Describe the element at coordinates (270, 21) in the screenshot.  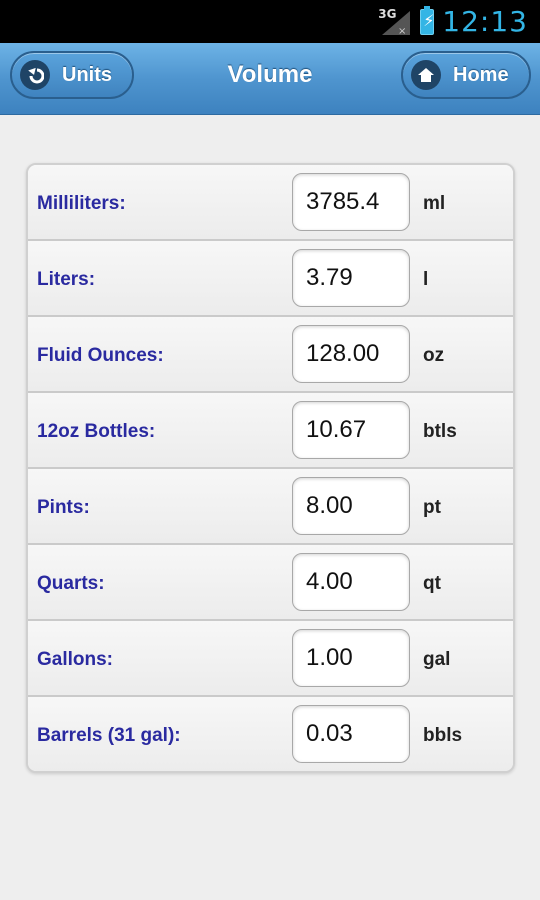
I see `status-bar: 3G × ⚡ 12:13` at that location.